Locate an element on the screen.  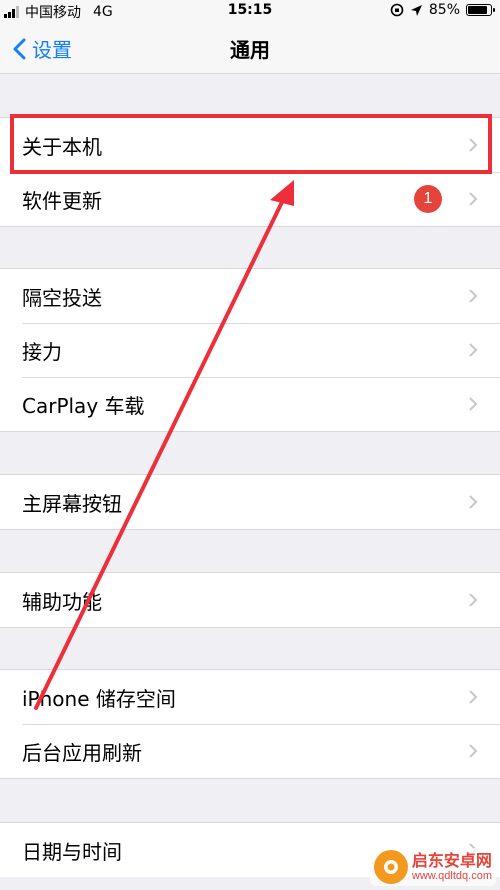
settings-group-accessibility: 辅助功能 is located at coordinates (250, 600).